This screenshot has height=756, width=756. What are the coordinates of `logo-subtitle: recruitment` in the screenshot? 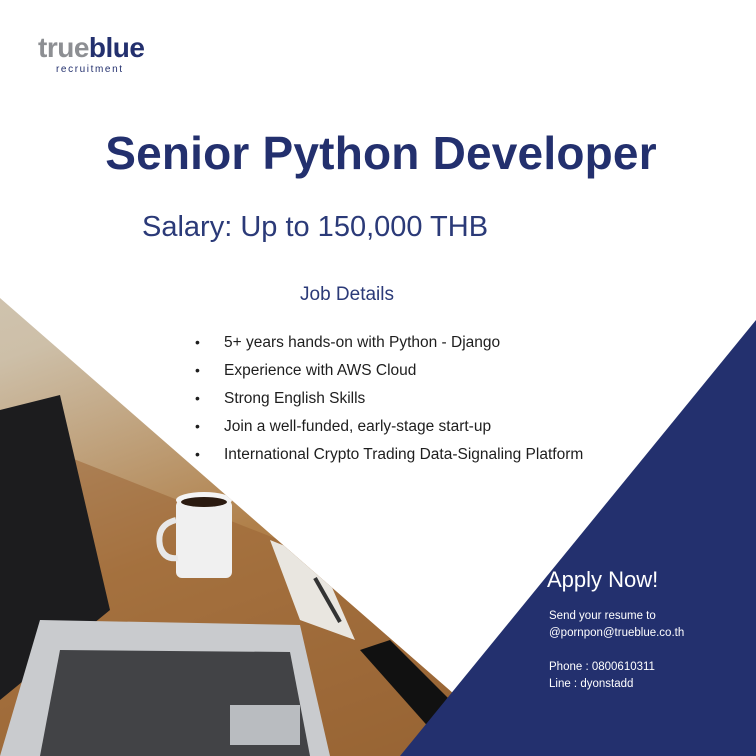 It's located at (90, 69).